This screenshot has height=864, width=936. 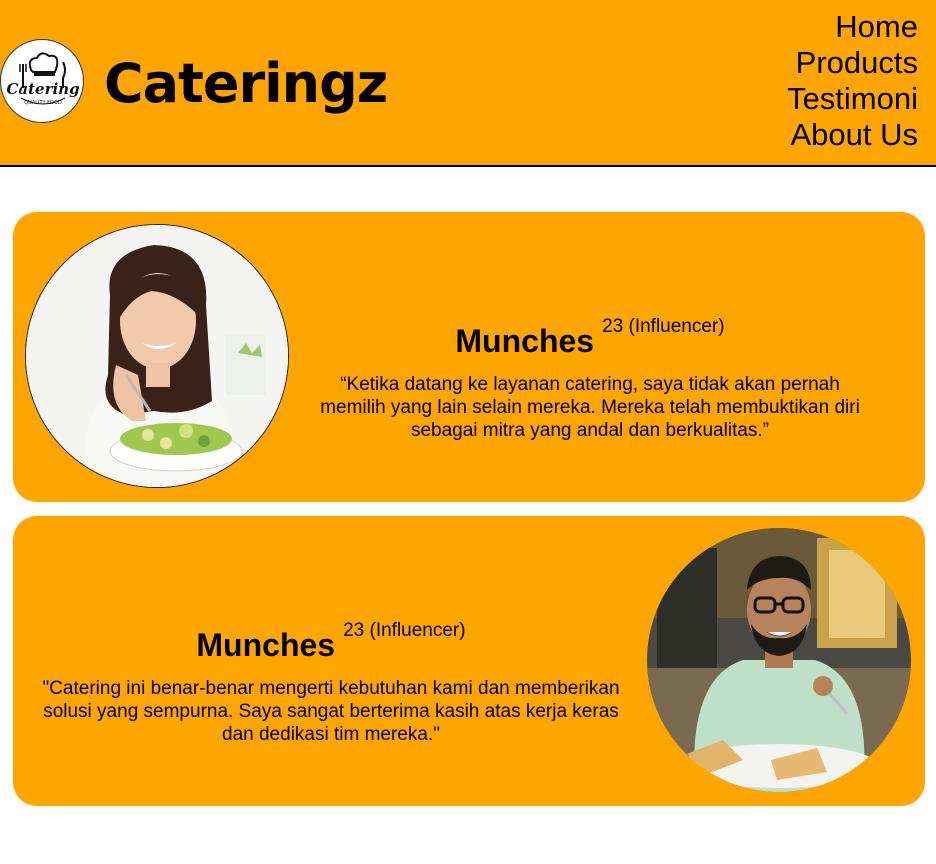 What do you see at coordinates (852, 63) in the screenshot?
I see `nav-products: Products` at bounding box center [852, 63].